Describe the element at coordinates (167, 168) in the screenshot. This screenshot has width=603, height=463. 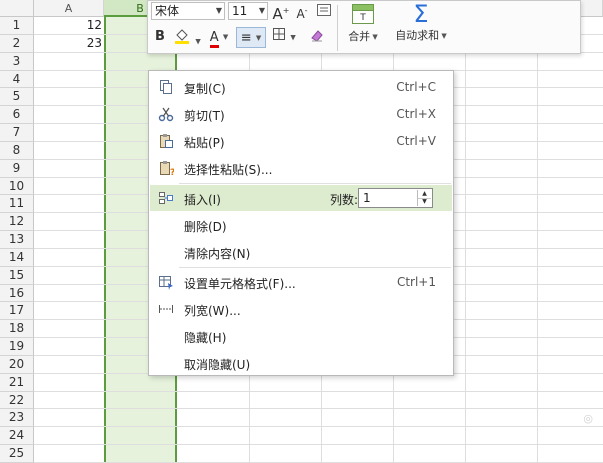
I see `paste-special-icon: ?` at that location.